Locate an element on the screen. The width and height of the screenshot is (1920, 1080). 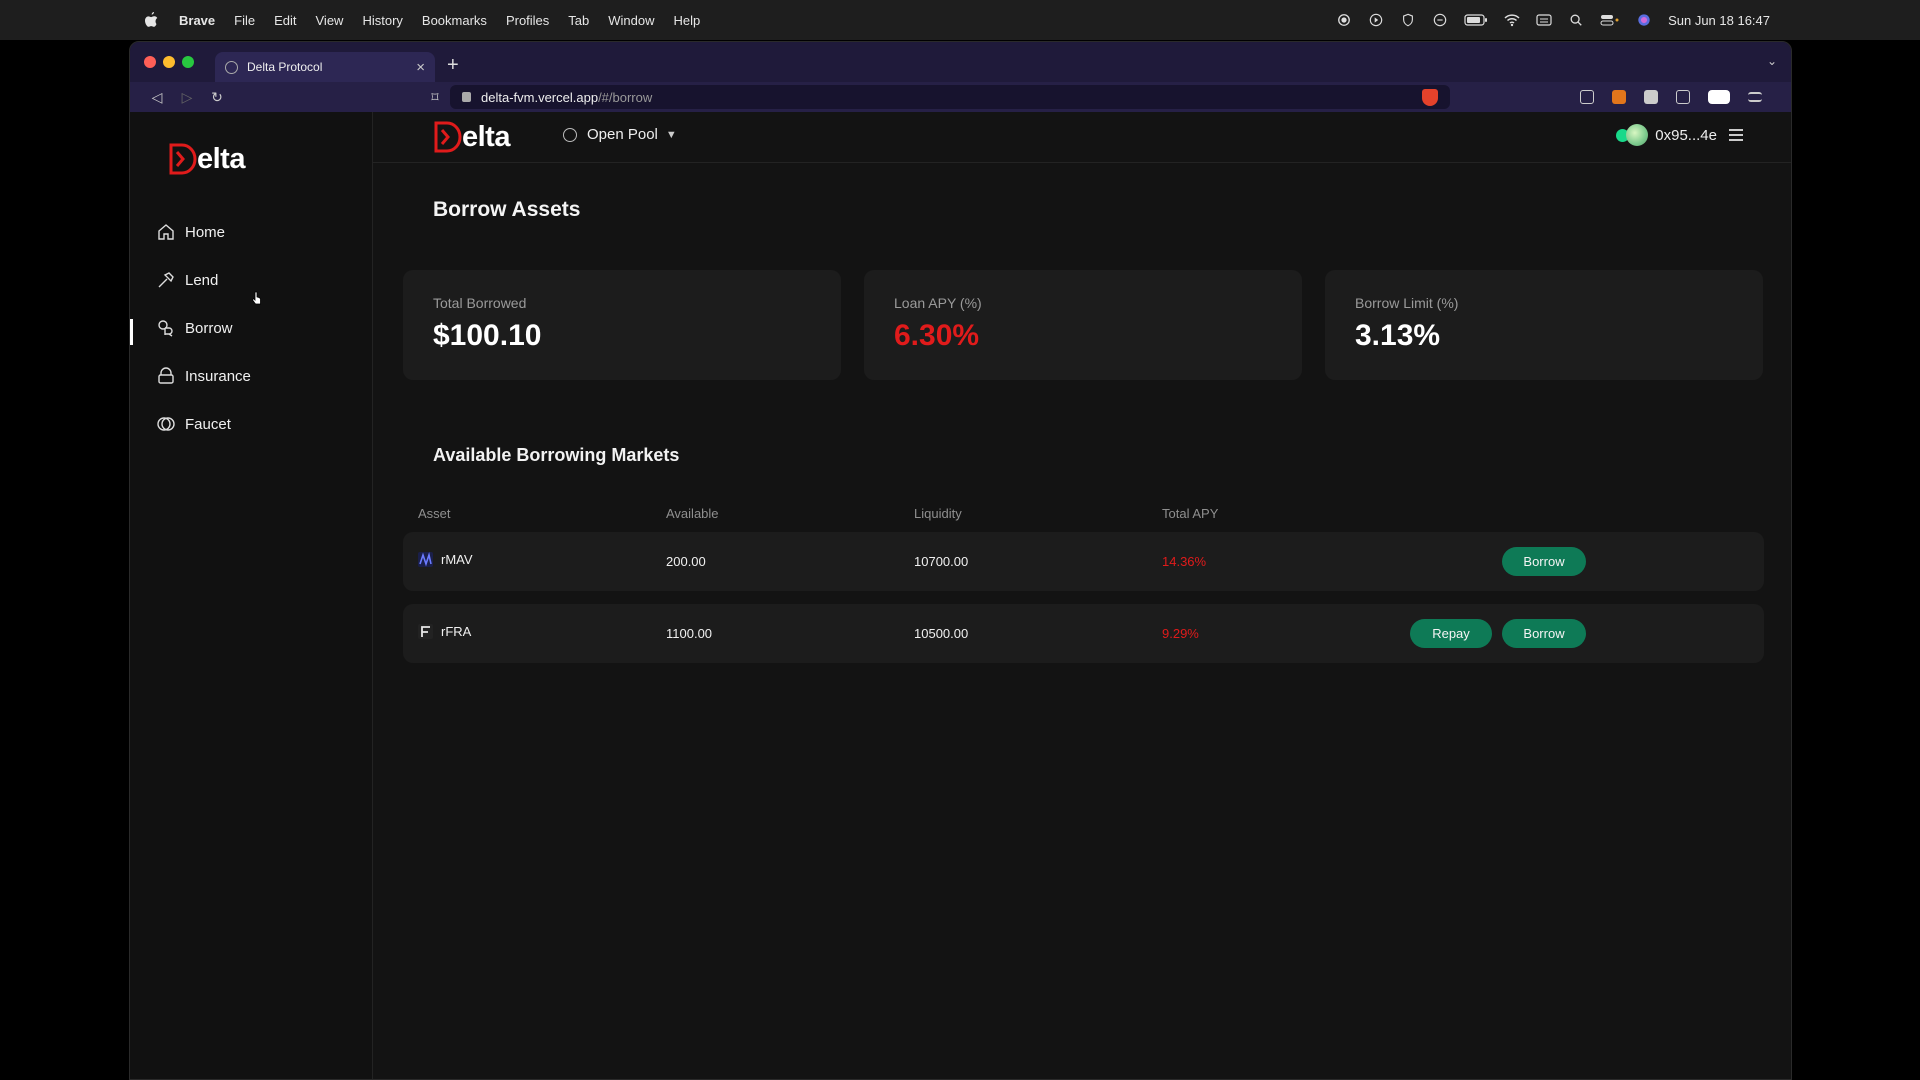
window-zoom-button is located at coordinates (188, 62).